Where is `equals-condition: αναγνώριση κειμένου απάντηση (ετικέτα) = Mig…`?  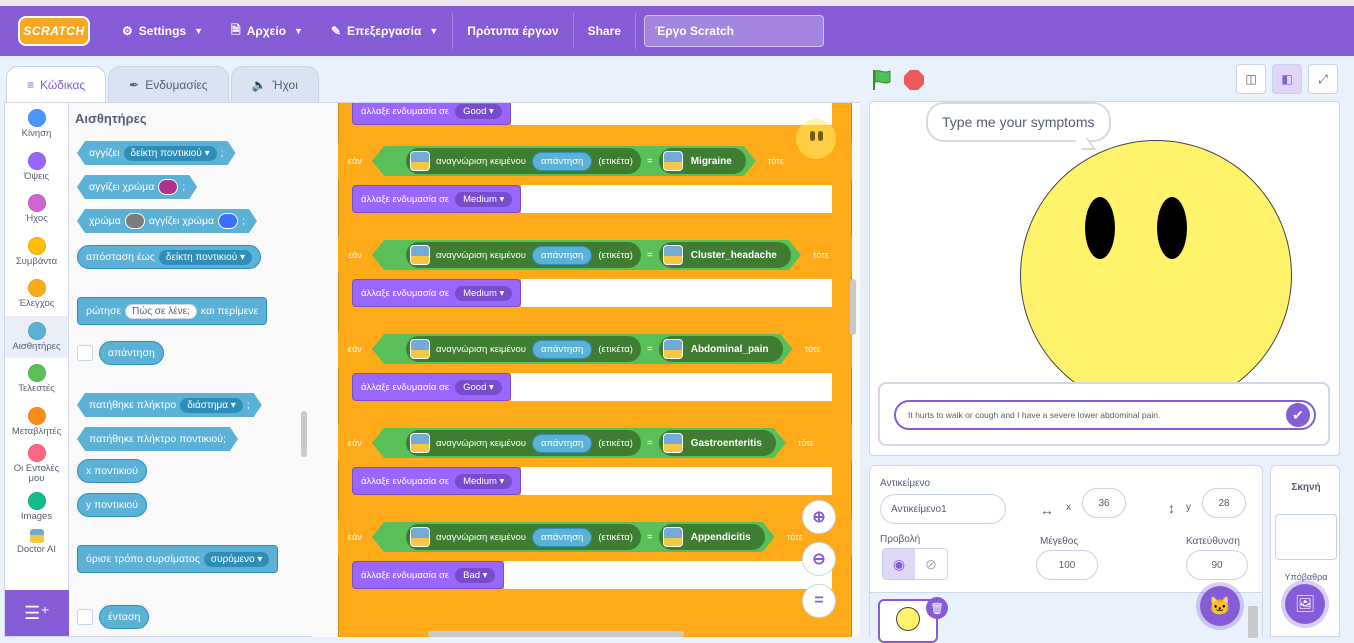 equals-condition: αναγνώριση κειμένου απάντηση (ετικέτα) = Mig… is located at coordinates (564, 161).